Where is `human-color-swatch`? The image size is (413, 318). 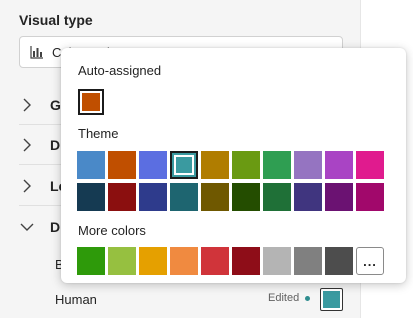
human-color-swatch is located at coordinates (331, 299).